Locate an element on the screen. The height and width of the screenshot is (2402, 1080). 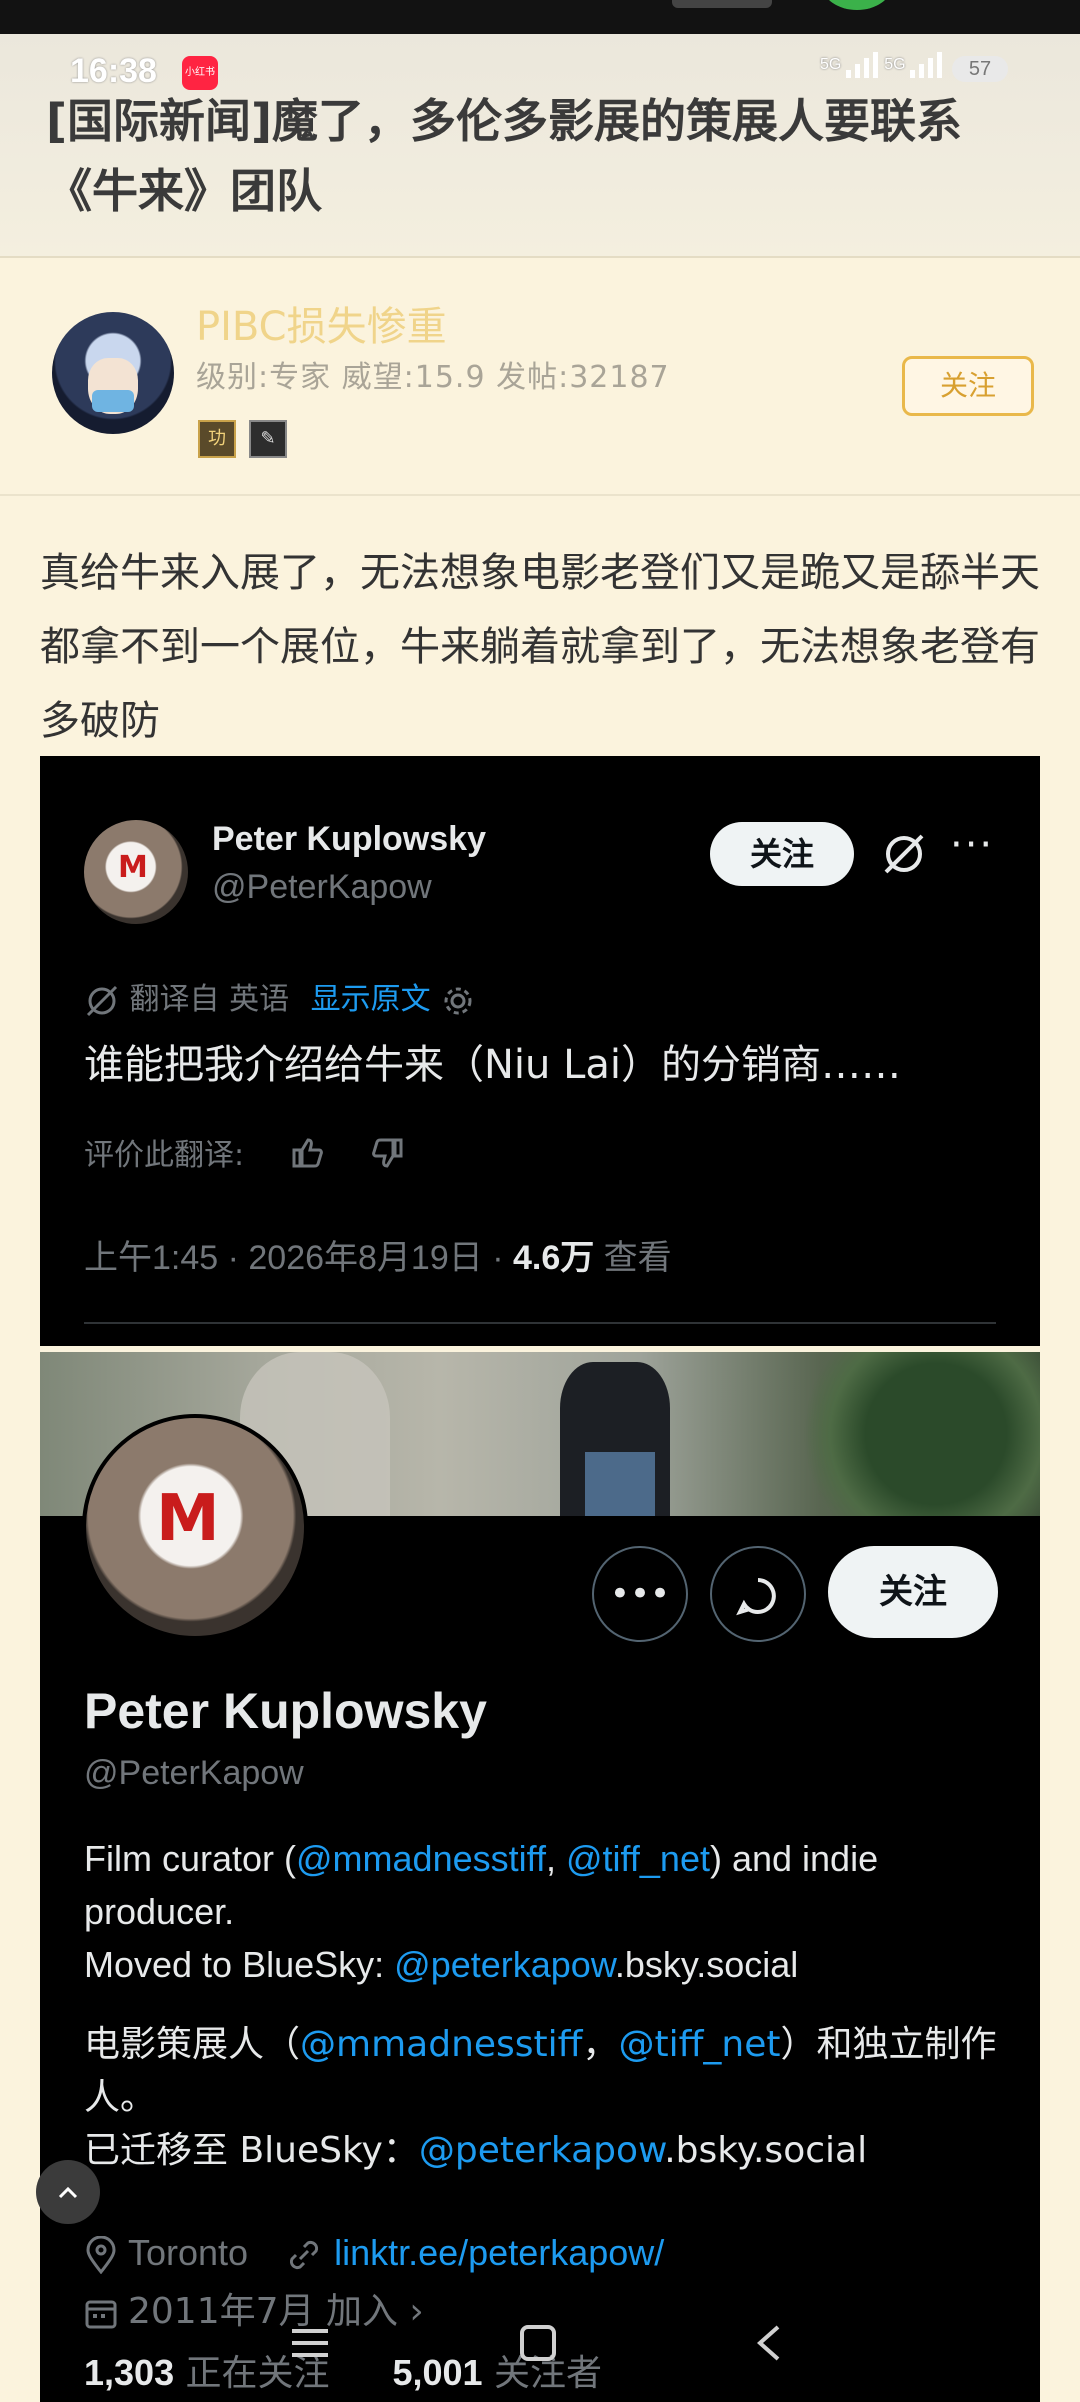
tweet-meta: 上午1:45 · 2026年8月19日 · 4.6万 查看 is located at coordinates (378, 1254).